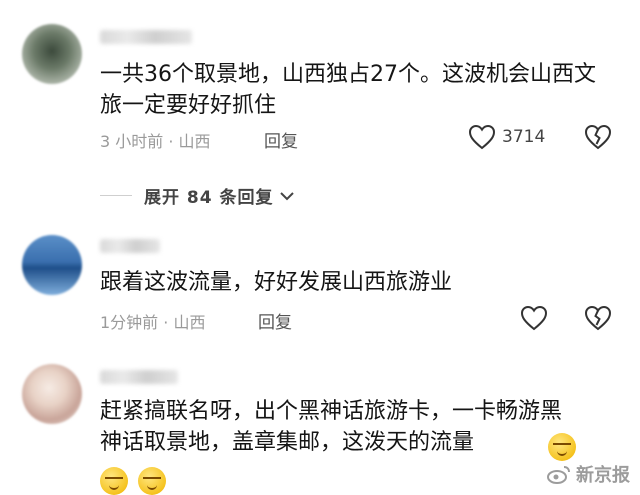 This screenshot has width=640, height=495. Describe the element at coordinates (155, 141) in the screenshot. I see `comment-meta: 3 小时前 · 山西` at that location.